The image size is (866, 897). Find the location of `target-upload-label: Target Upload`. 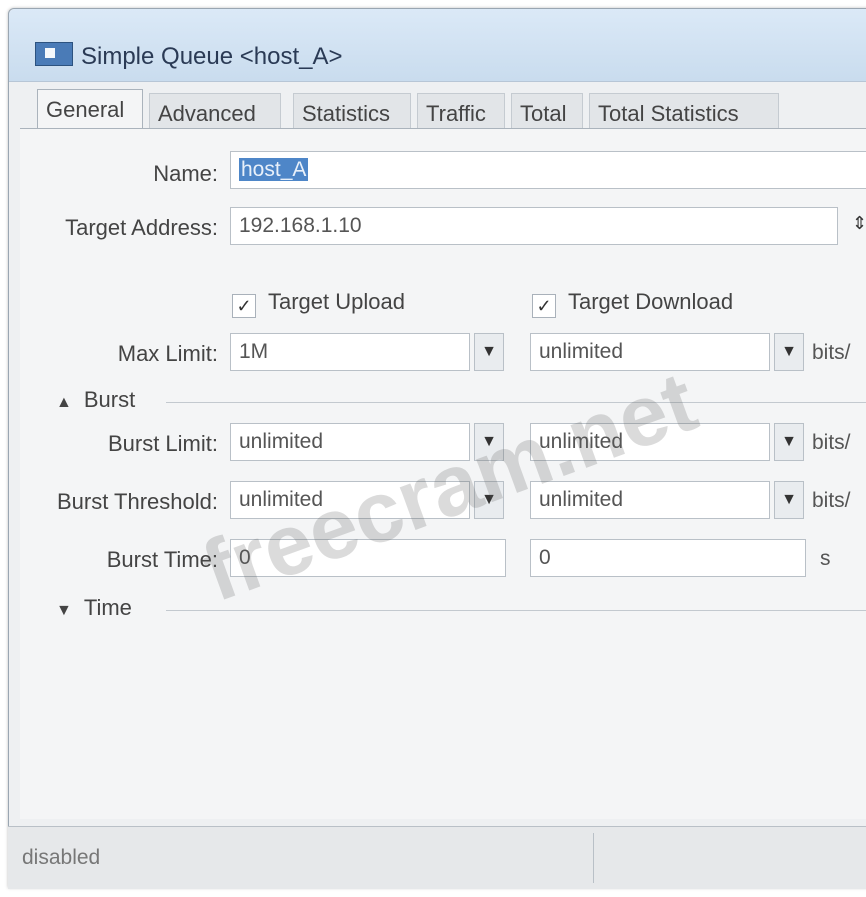

target-upload-label: Target Upload is located at coordinates (336, 301).